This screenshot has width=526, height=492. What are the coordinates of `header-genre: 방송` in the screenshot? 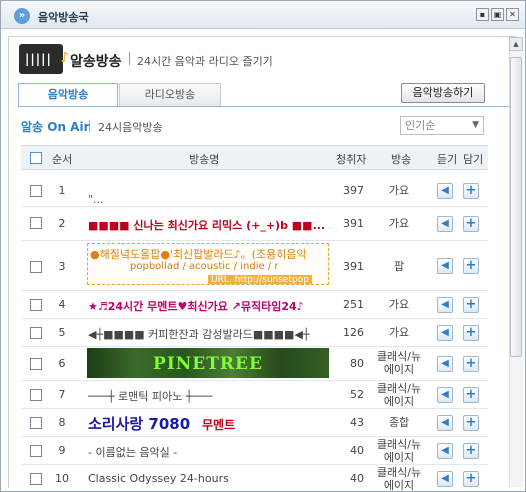 It's located at (401, 159).